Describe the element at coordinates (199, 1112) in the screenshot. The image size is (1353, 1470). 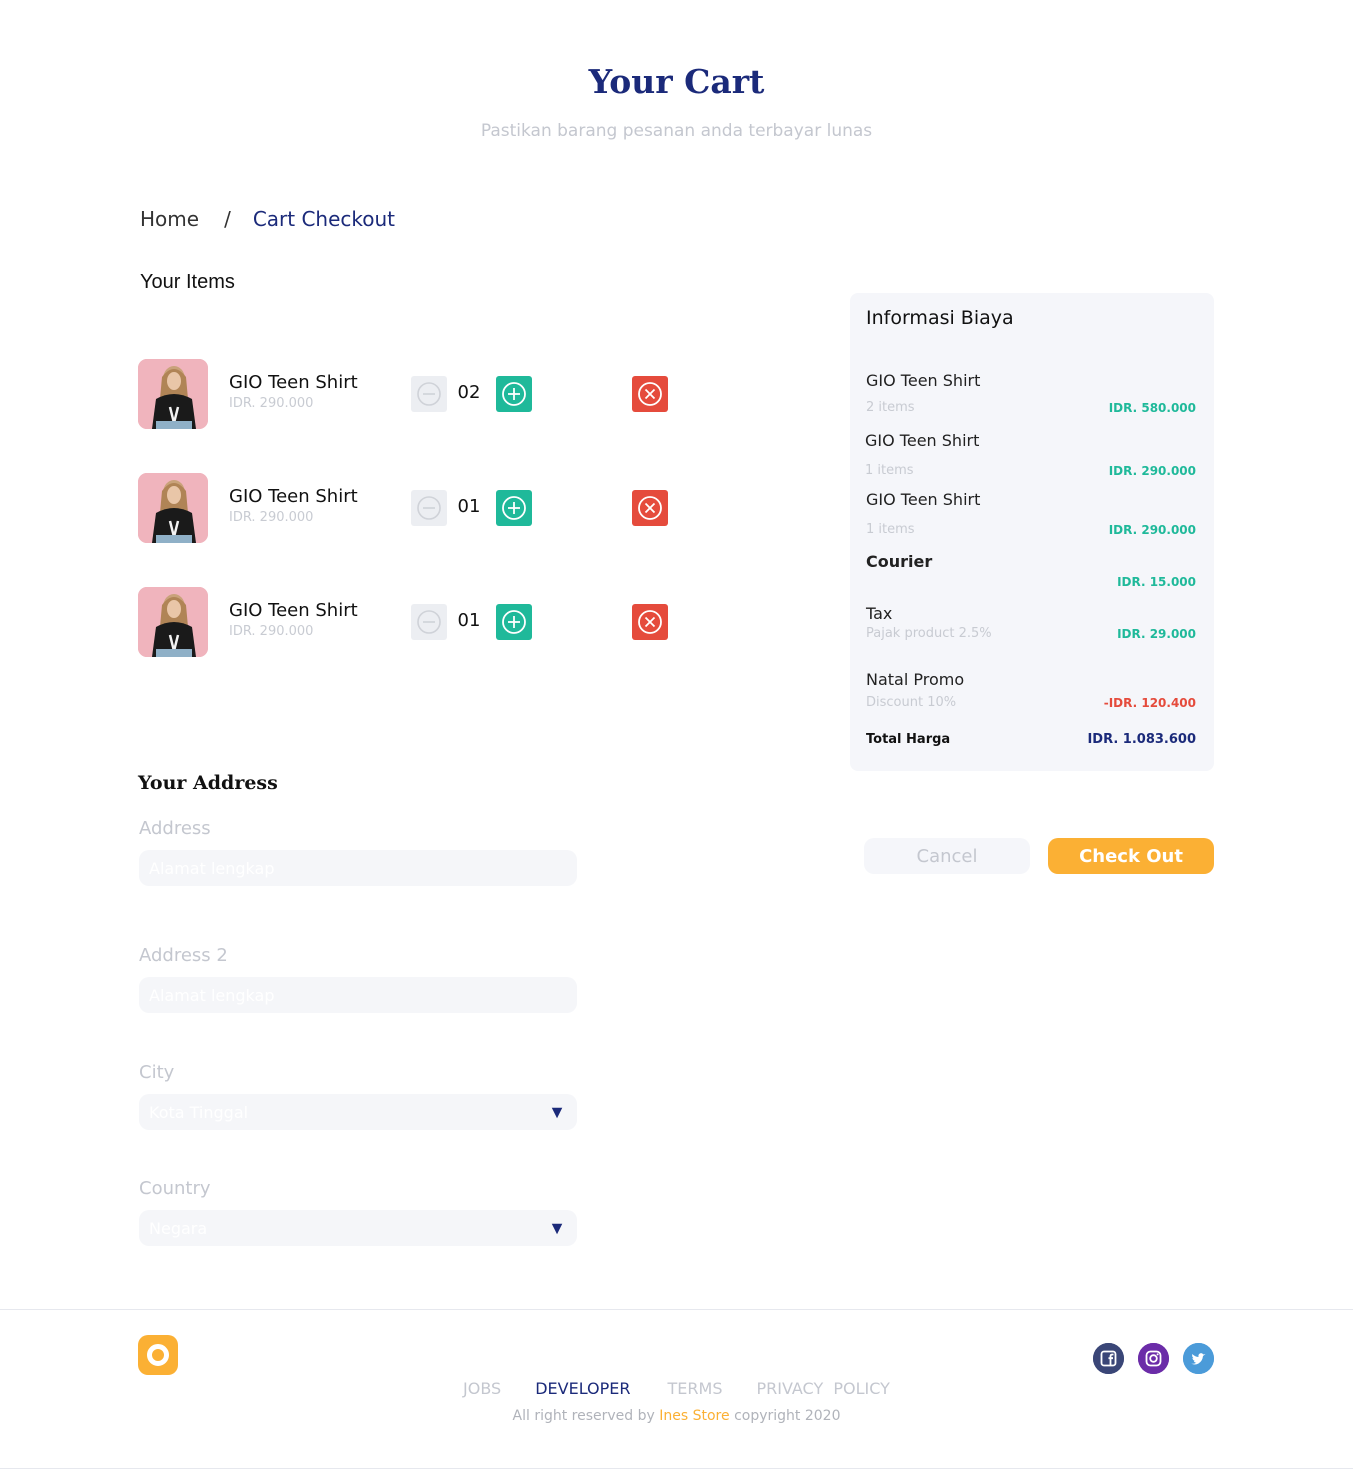
I see `city-select-value: Kota Tinggal` at that location.